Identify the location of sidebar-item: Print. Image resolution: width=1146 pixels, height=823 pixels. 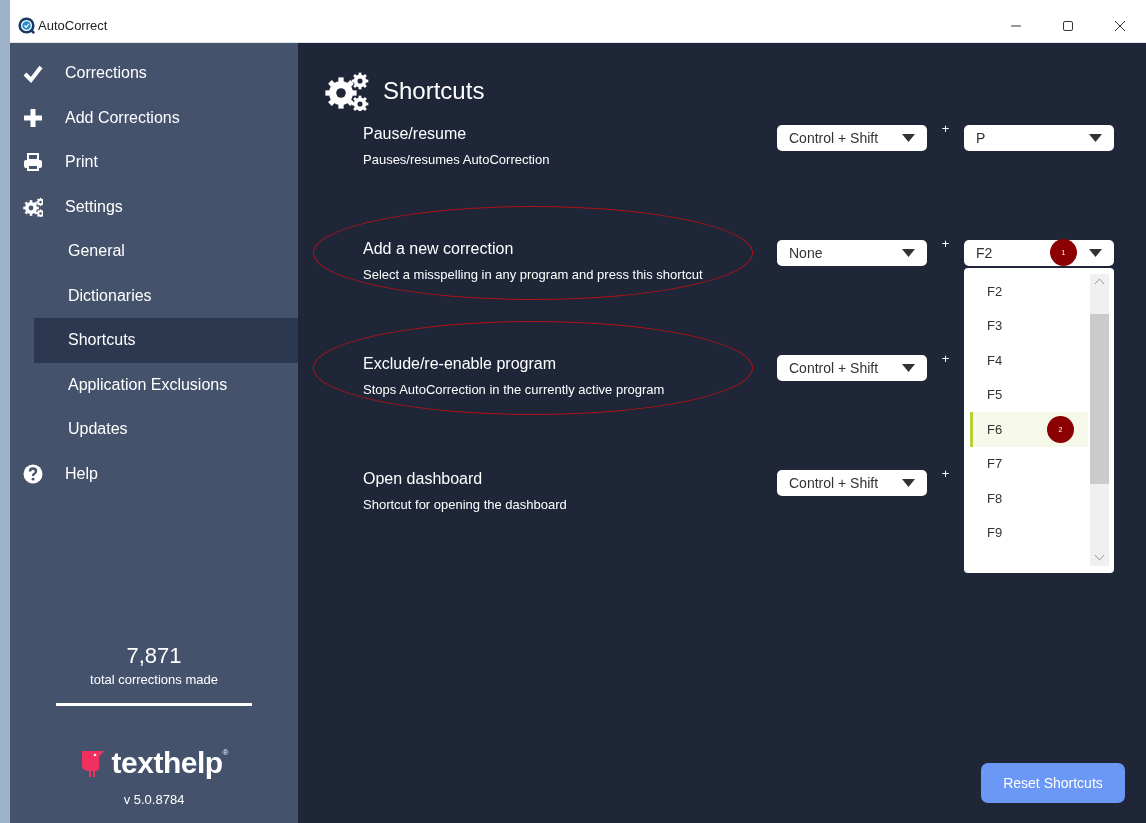
(154, 162).